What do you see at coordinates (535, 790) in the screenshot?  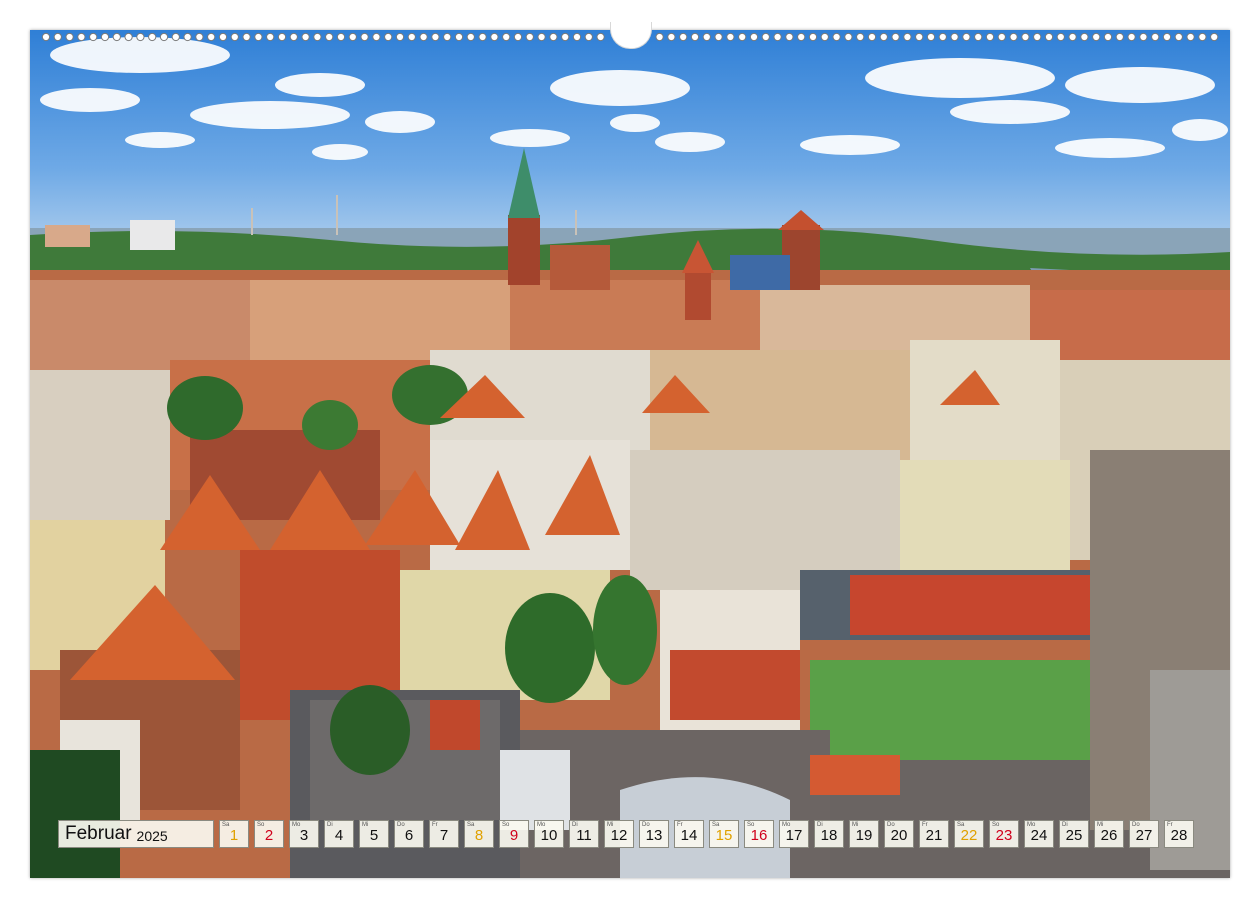 I see `roof-vents` at bounding box center [535, 790].